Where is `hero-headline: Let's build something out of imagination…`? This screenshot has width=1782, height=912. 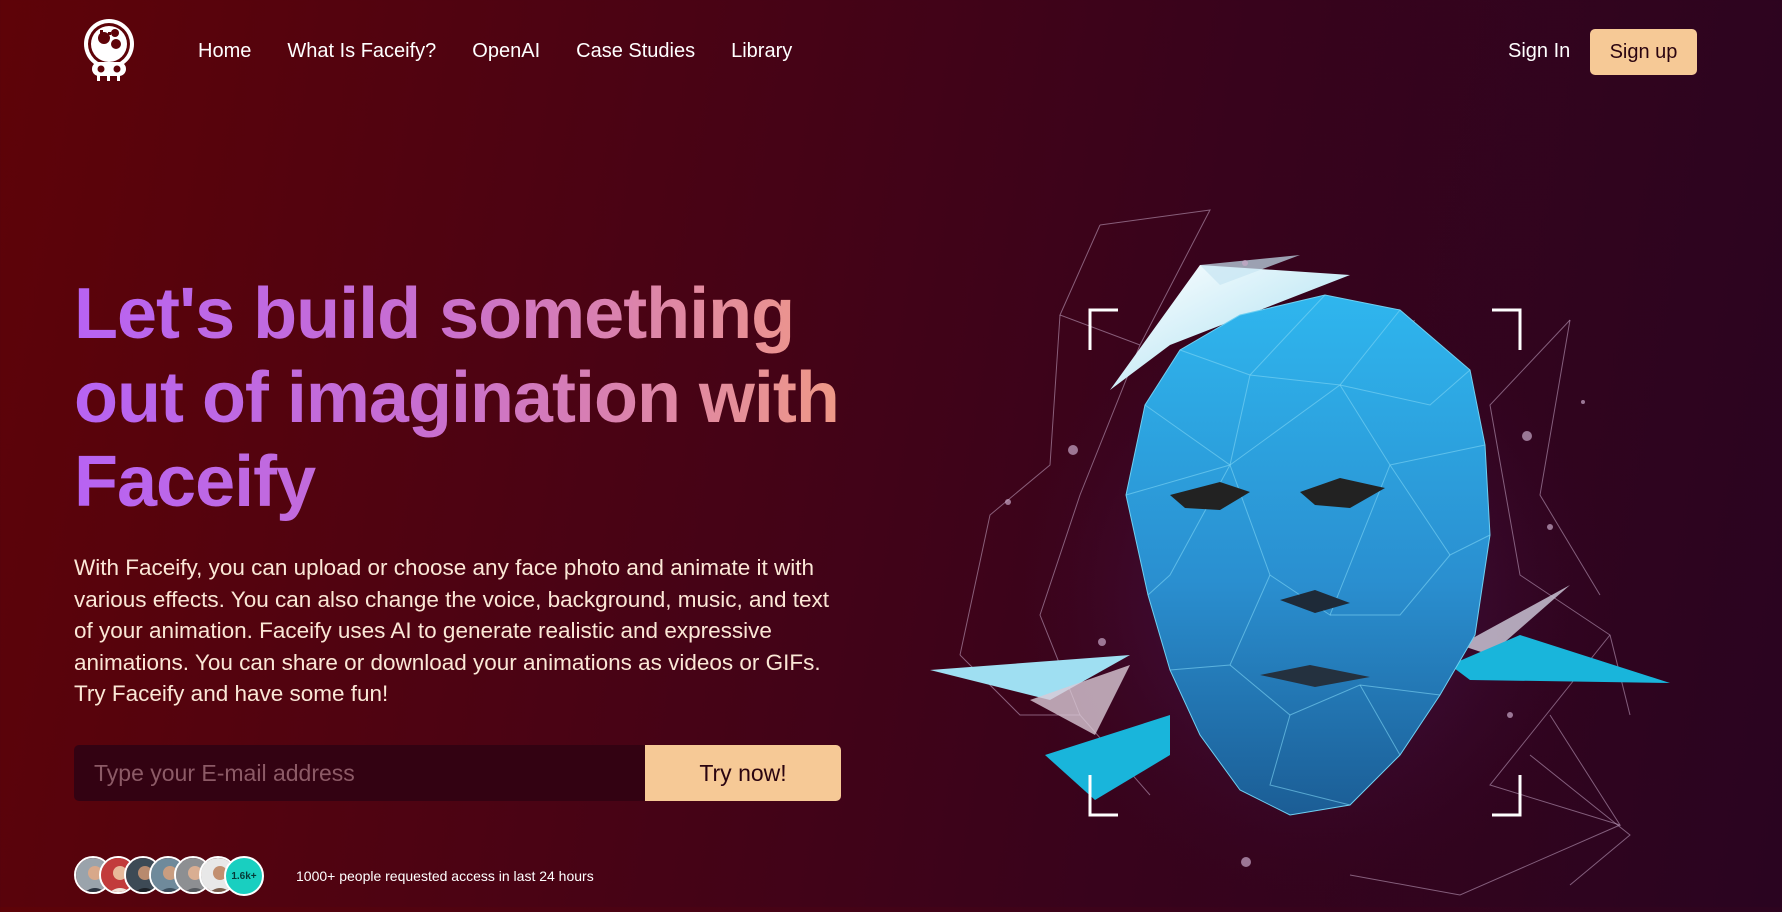 hero-headline: Let's build something out of imagination… is located at coordinates (464, 398).